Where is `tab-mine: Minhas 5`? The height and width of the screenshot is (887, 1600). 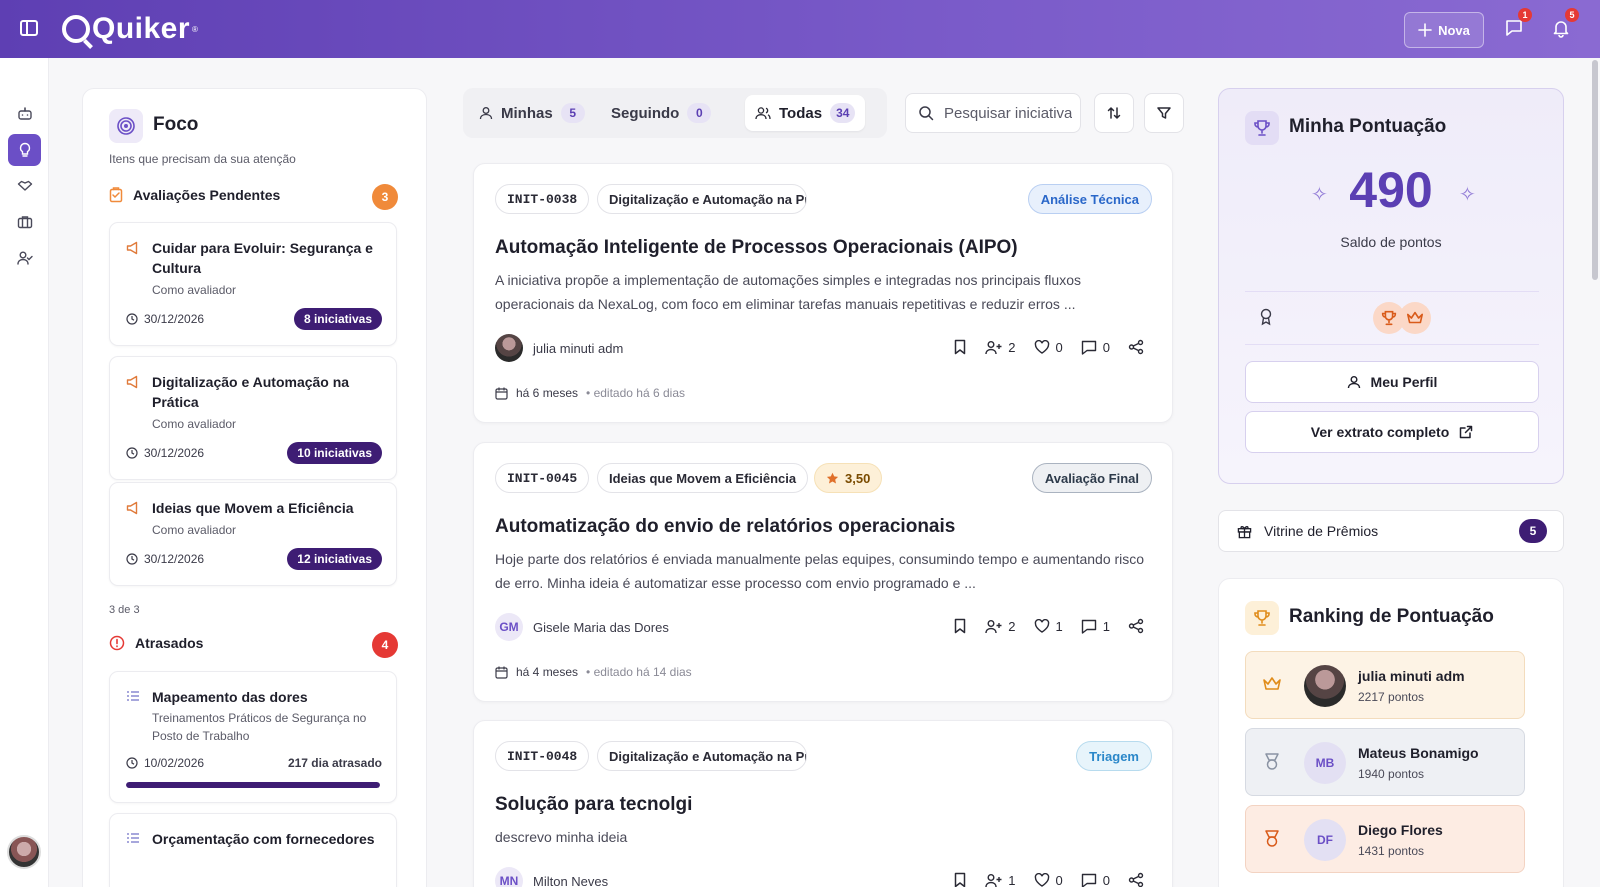 tab-mine: Minhas 5 is located at coordinates (532, 113).